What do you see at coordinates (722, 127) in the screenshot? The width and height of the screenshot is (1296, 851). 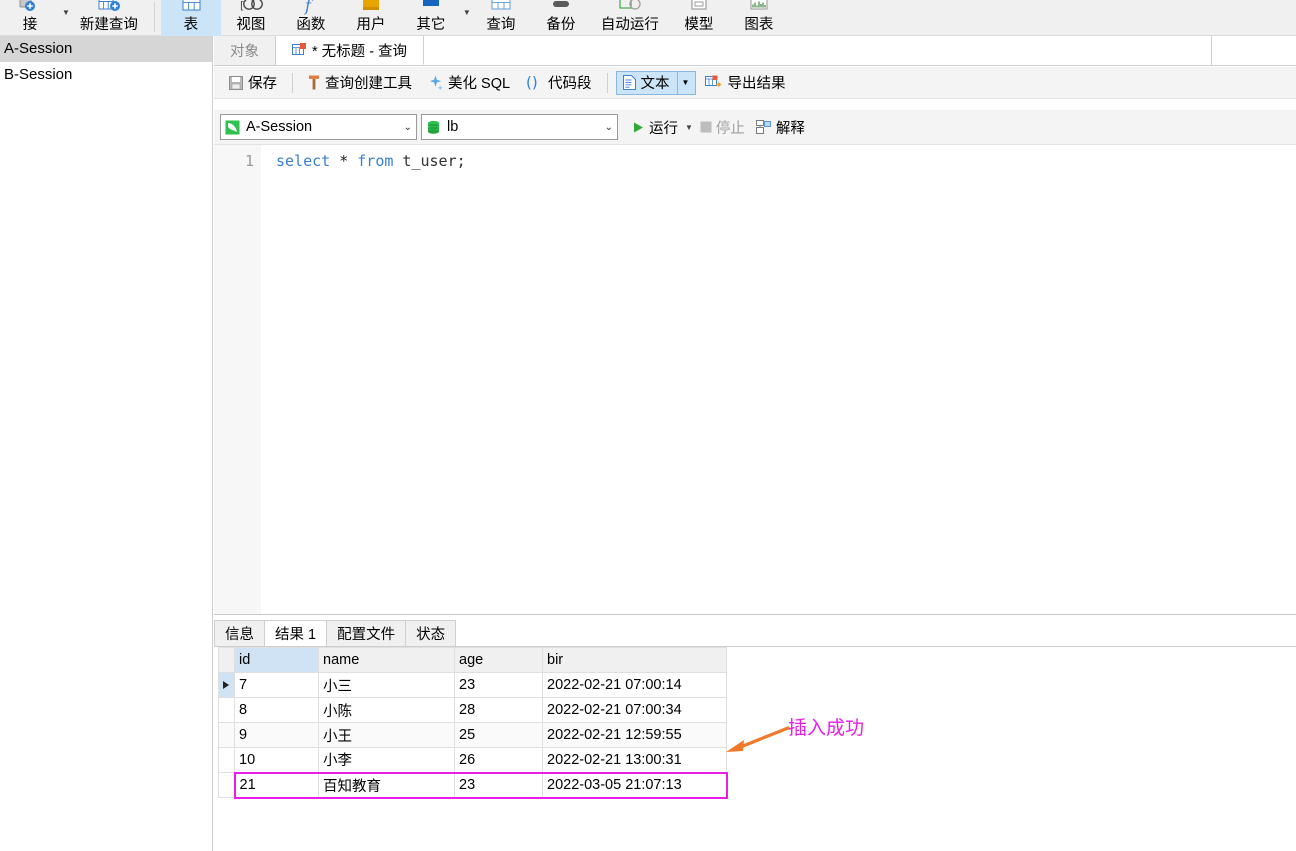 I see `stop-button: 停止` at bounding box center [722, 127].